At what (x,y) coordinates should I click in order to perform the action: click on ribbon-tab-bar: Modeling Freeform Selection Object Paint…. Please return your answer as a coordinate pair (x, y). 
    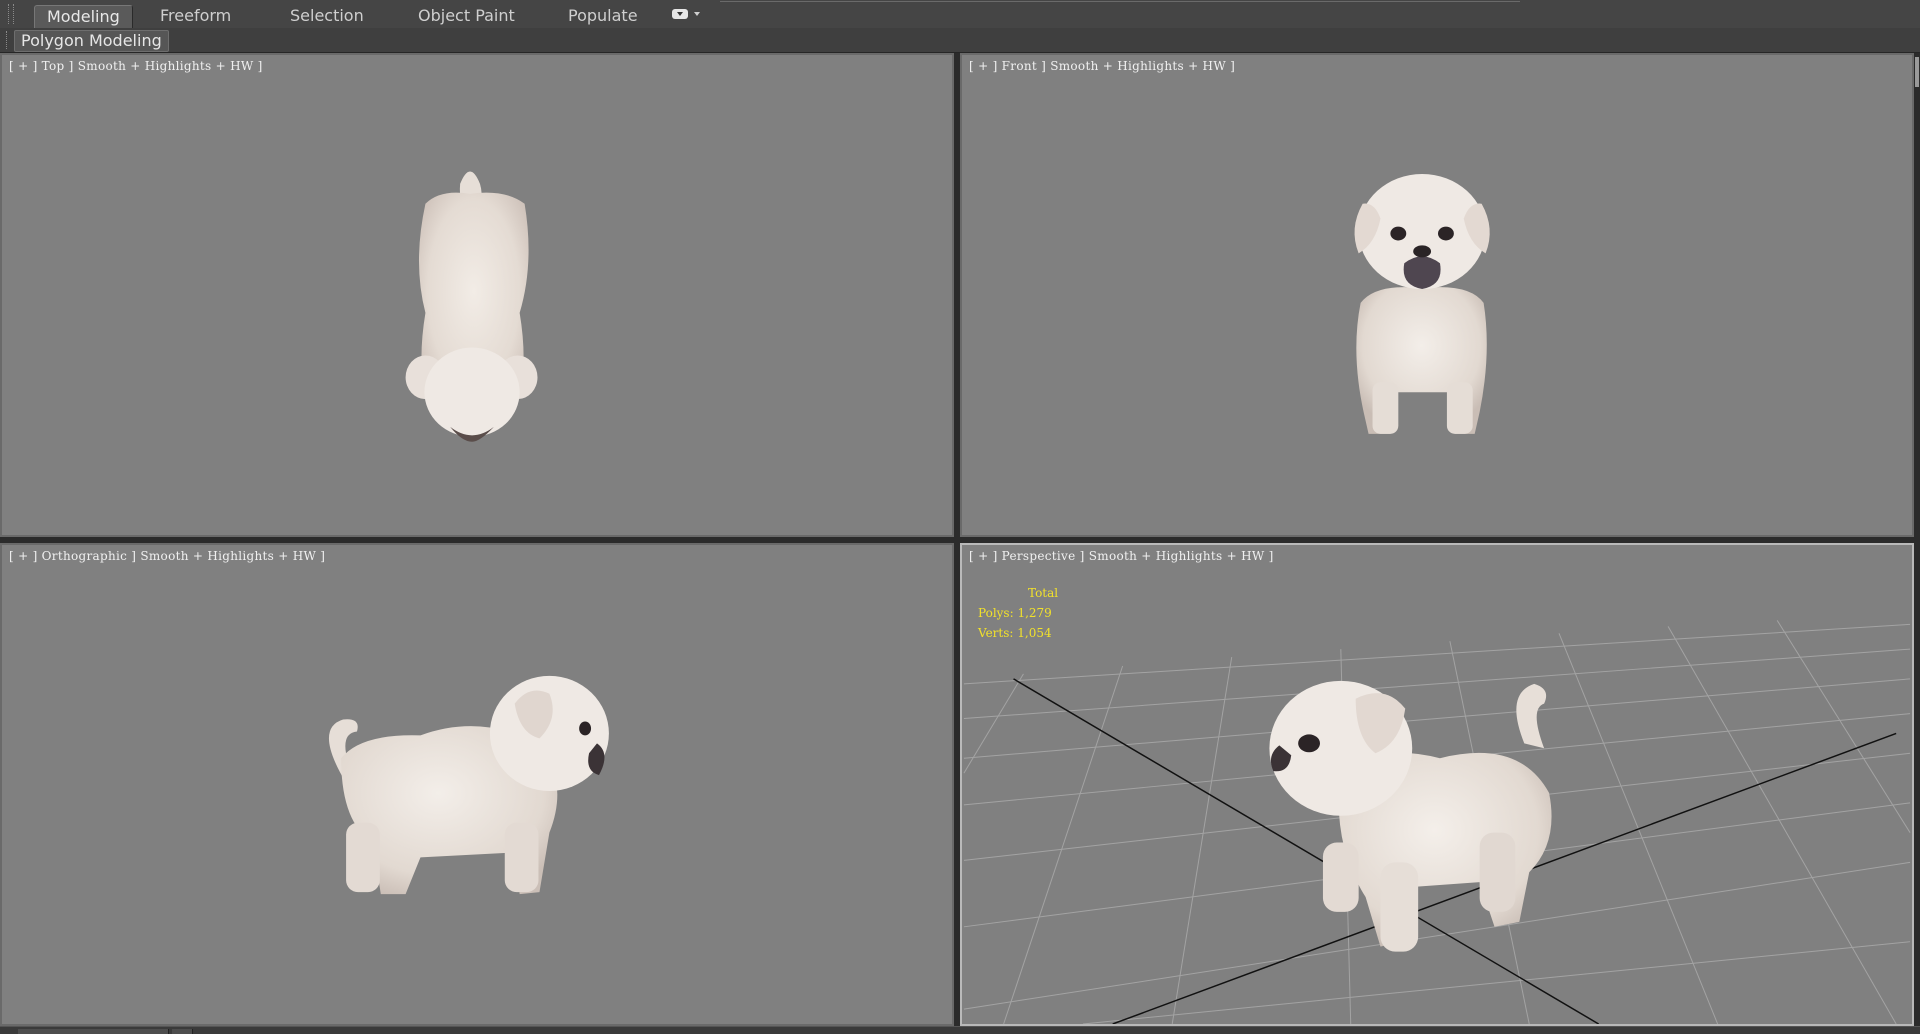
    Looking at the image, I should click on (960, 14).